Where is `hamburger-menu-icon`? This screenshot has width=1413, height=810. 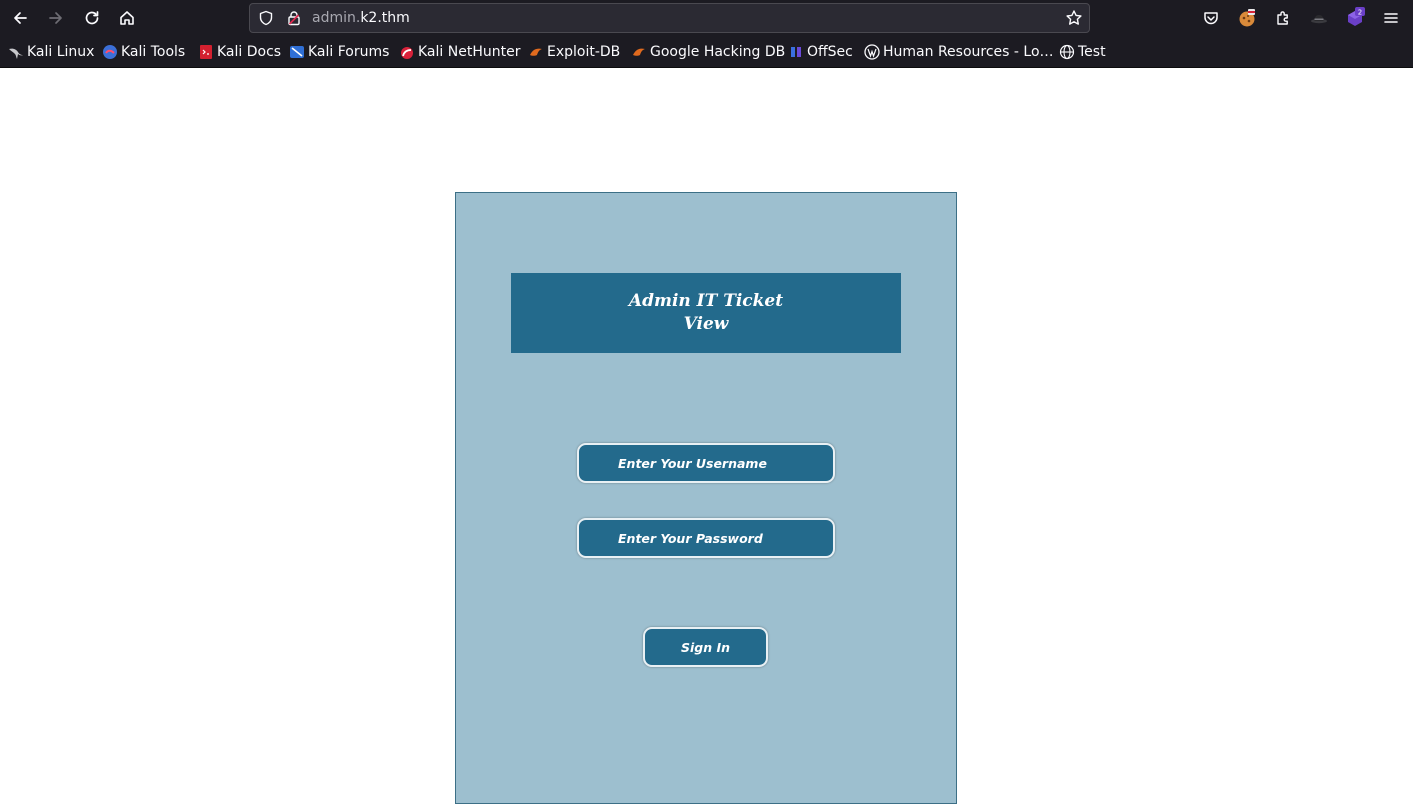
hamburger-menu-icon is located at coordinates (1391, 18).